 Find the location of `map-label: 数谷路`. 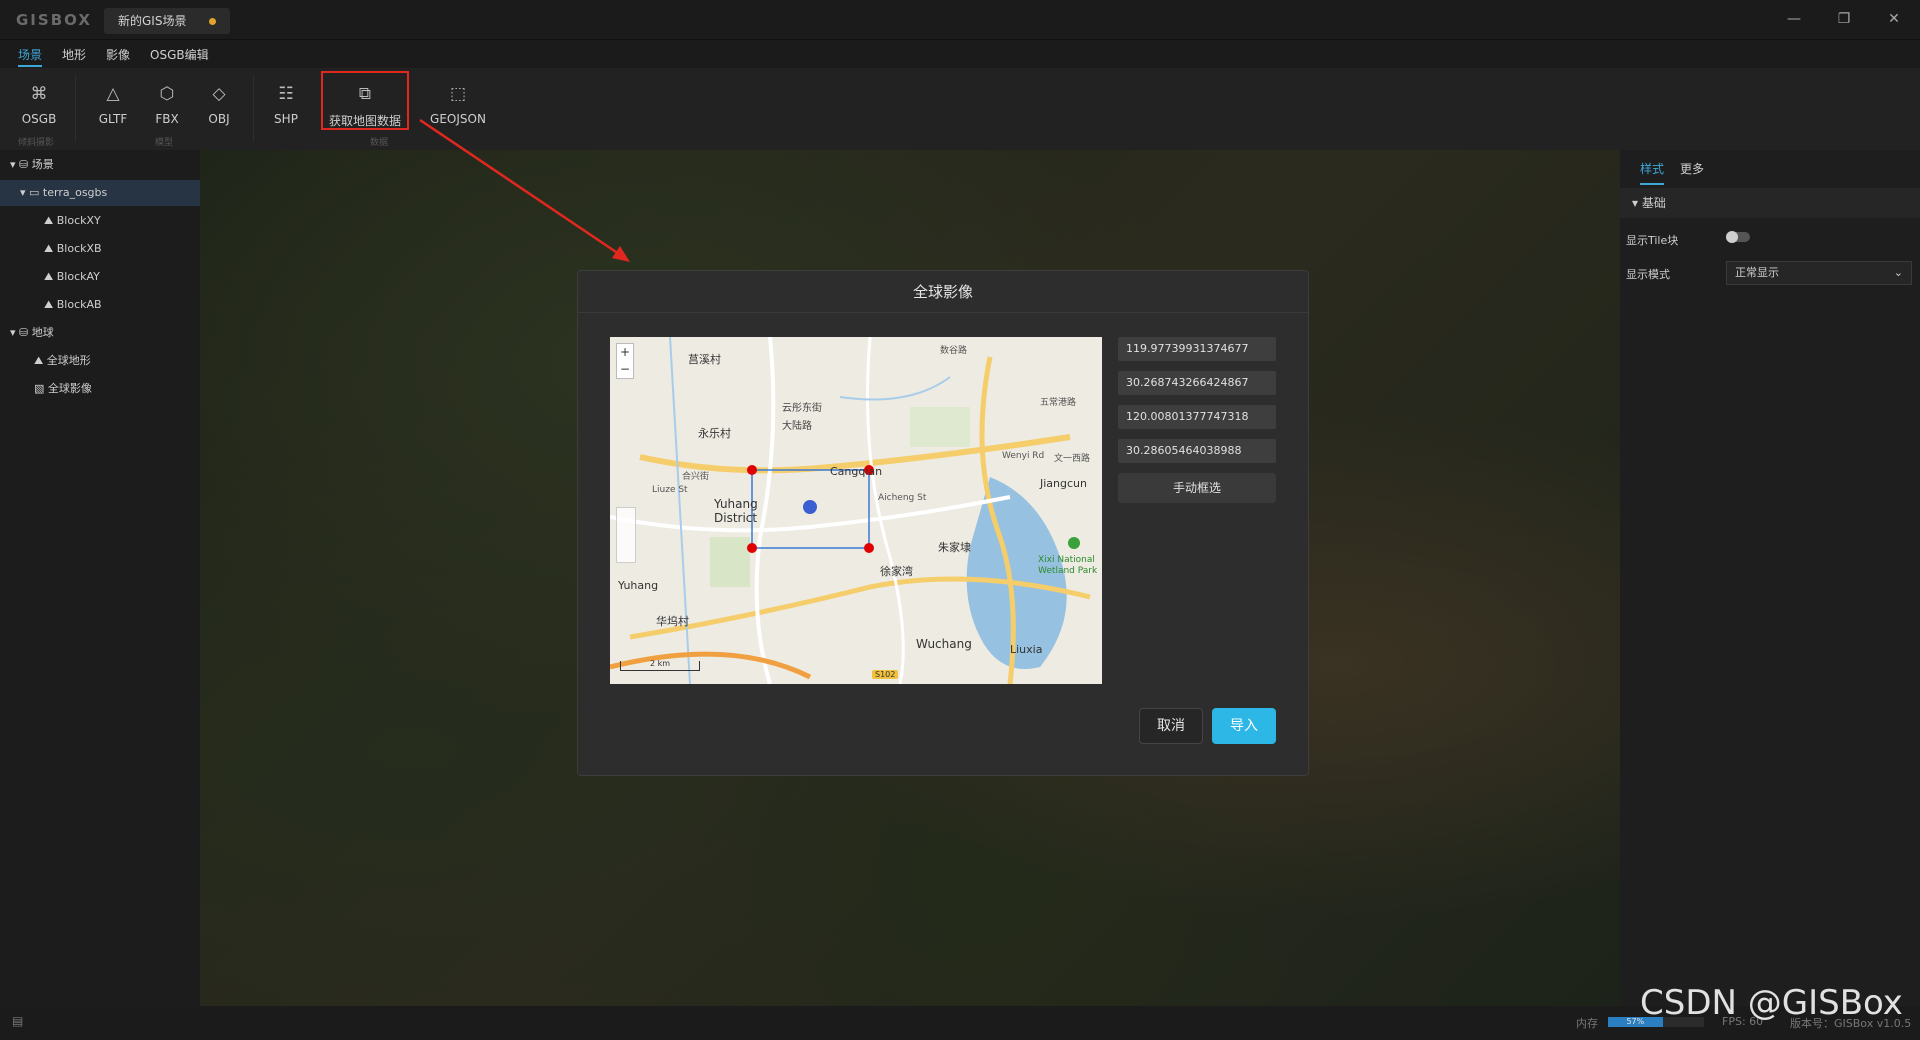

map-label: 数谷路 is located at coordinates (954, 351).